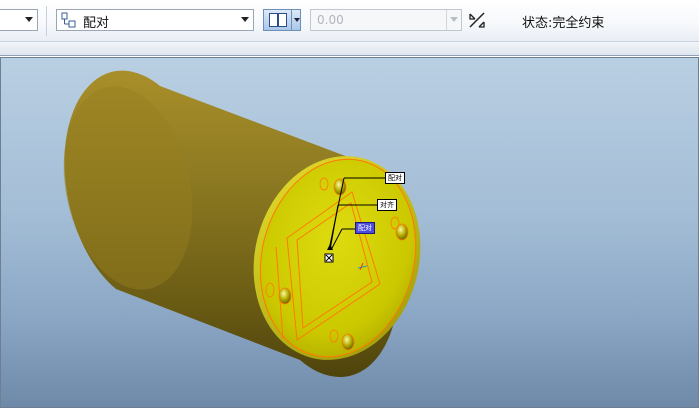 Image resolution: width=699 pixels, height=408 pixels. I want to click on constraint-tag-selected: 配对, so click(365, 228).